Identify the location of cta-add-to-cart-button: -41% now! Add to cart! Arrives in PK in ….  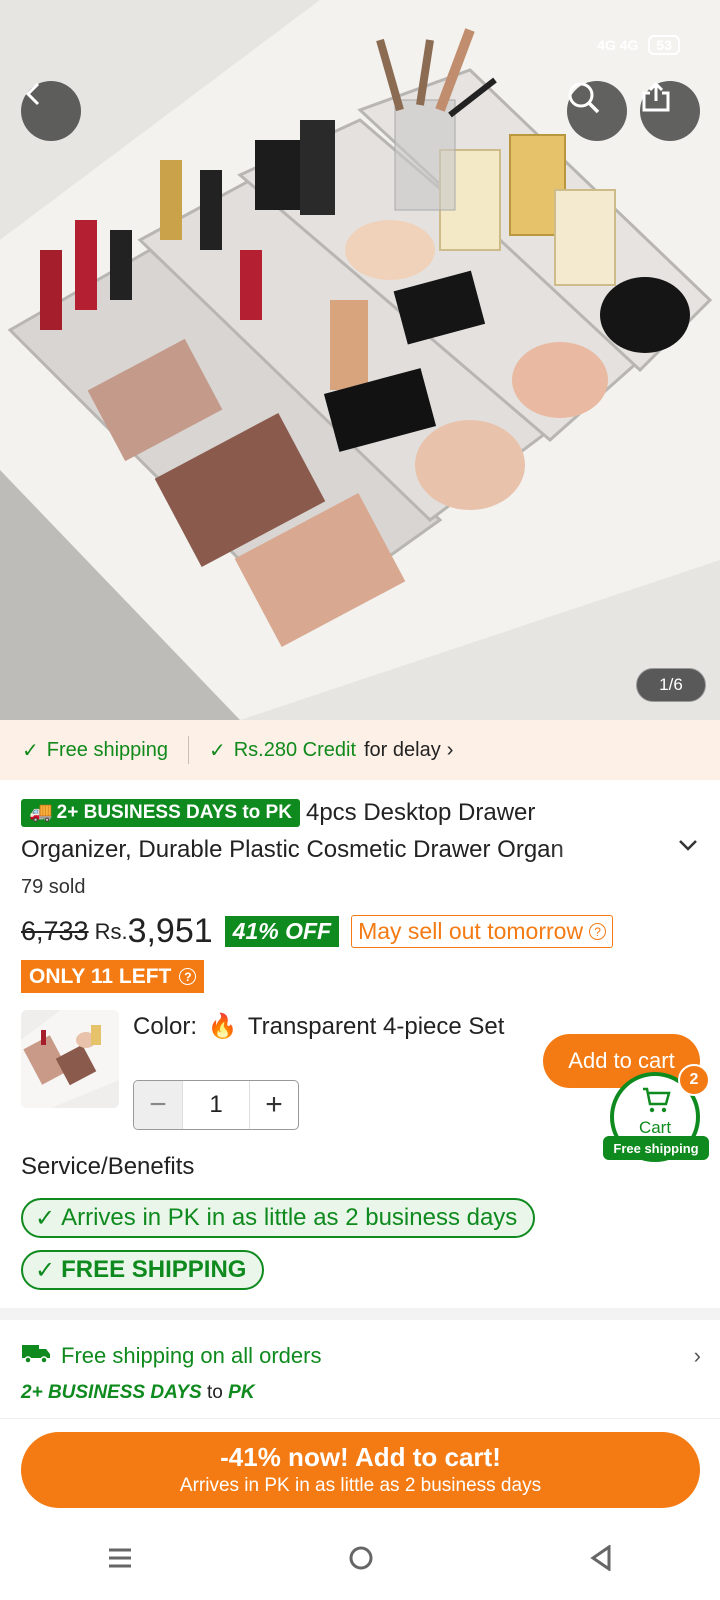
(360, 1470).